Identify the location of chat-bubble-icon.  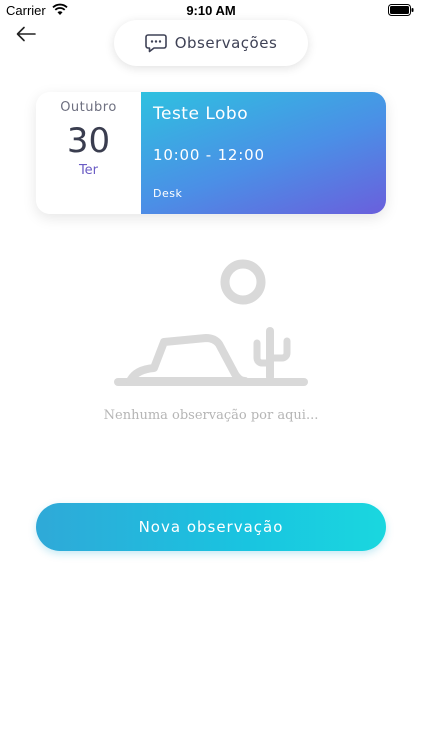
(155, 43).